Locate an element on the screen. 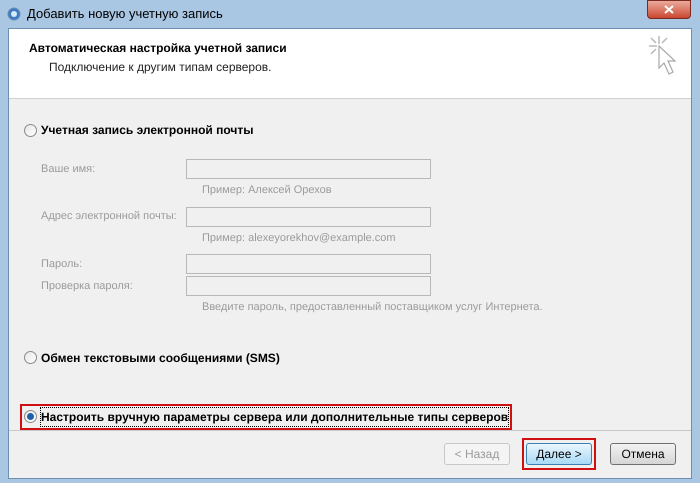  option-row: Настроить вручную параметры сервера или дополнительные типы серверов is located at coordinates (266, 417).